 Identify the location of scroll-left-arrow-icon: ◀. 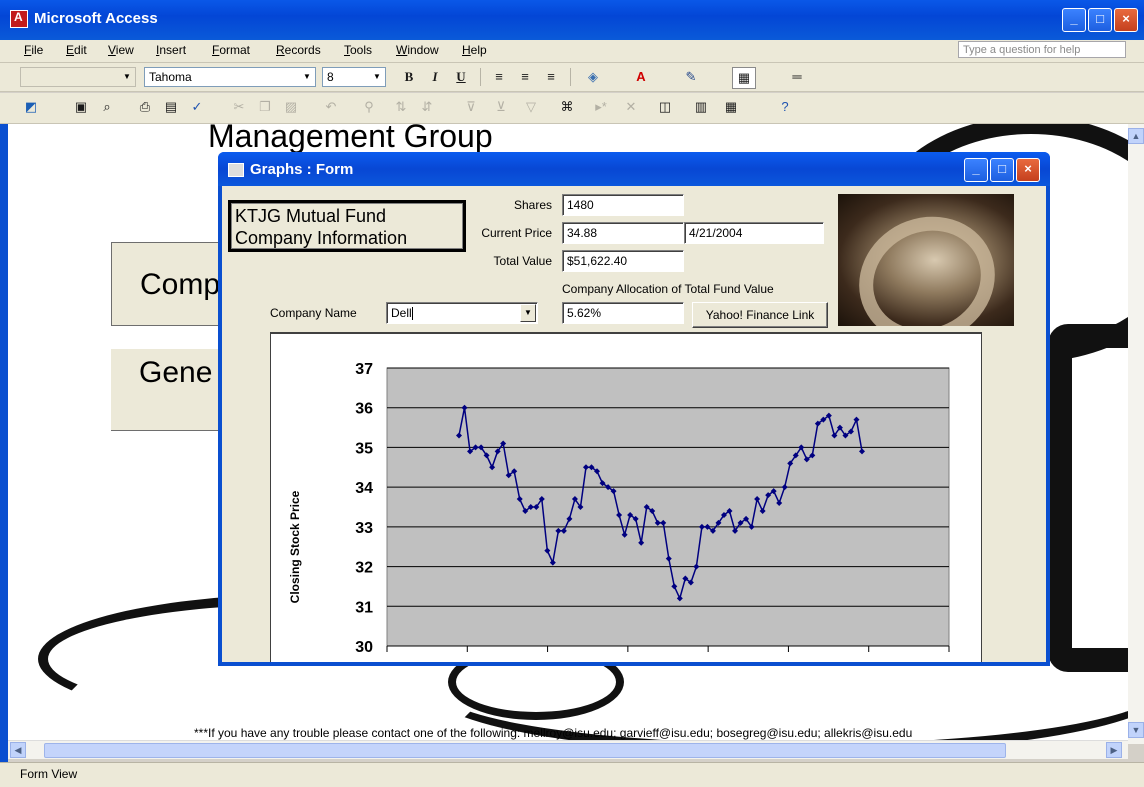
(18, 750).